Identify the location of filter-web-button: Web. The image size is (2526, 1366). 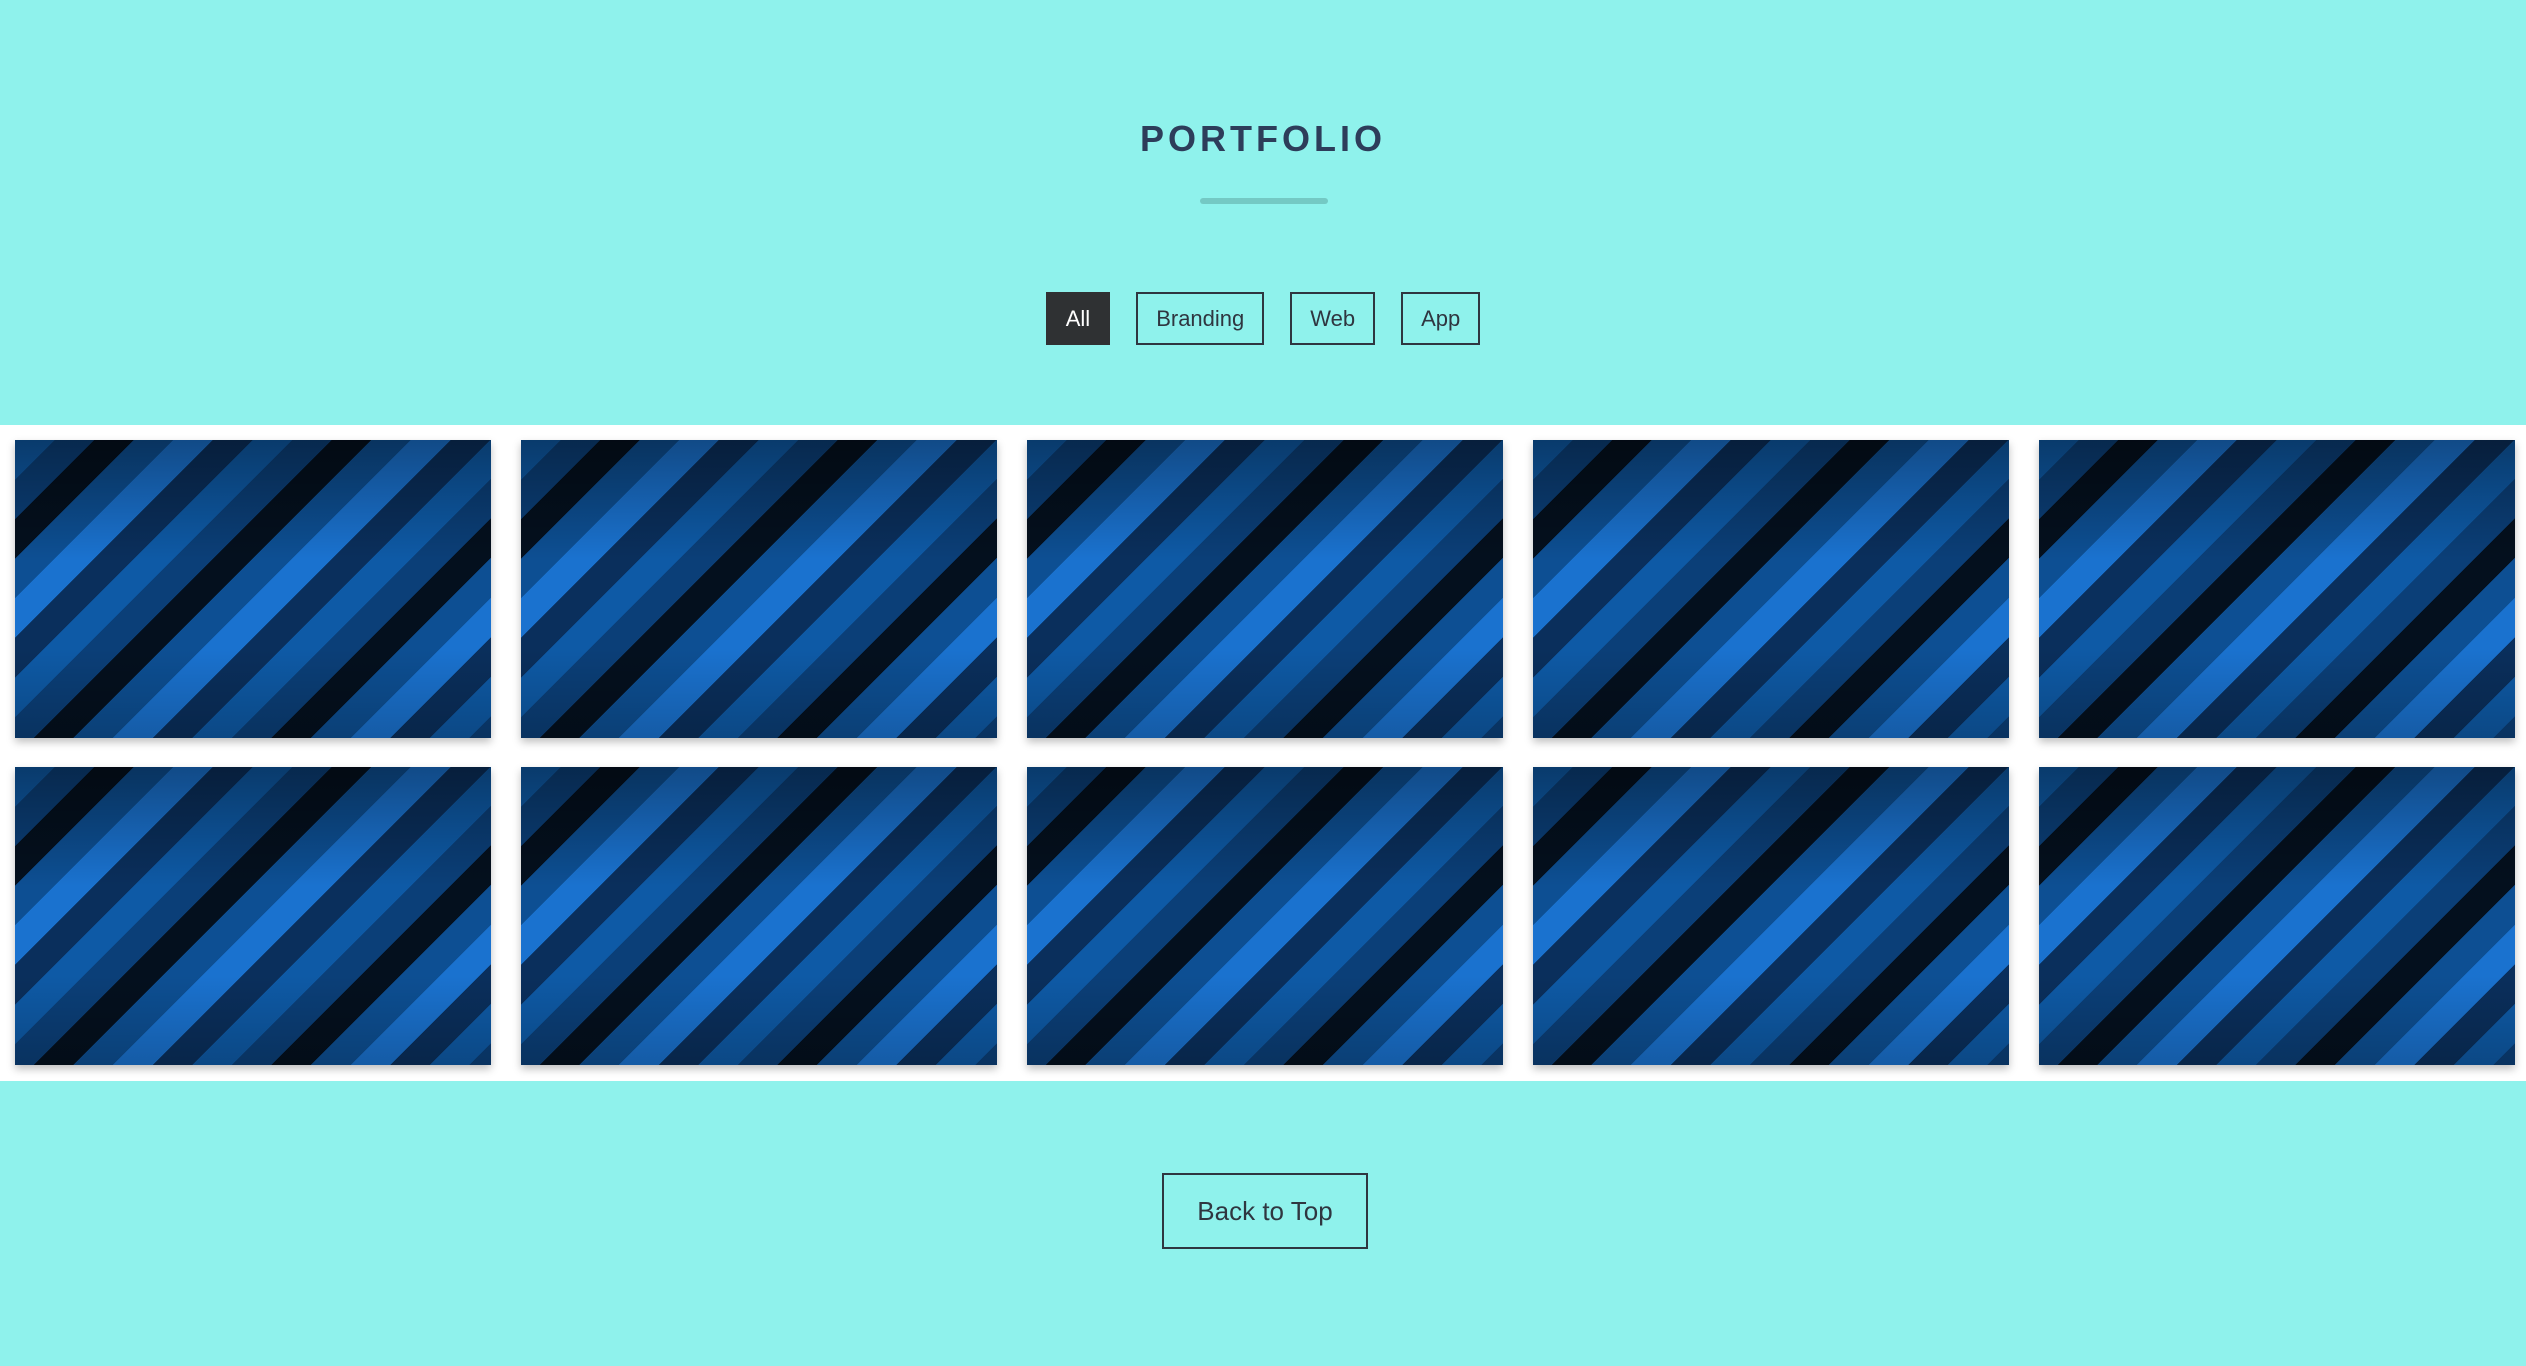
(1333, 318).